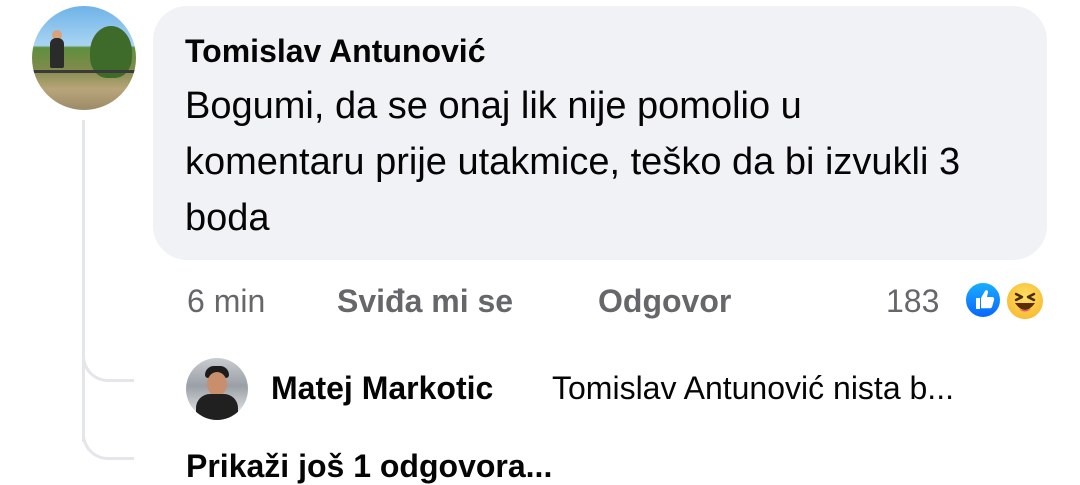 The image size is (1080, 485). I want to click on avatar-person, so click(57, 53).